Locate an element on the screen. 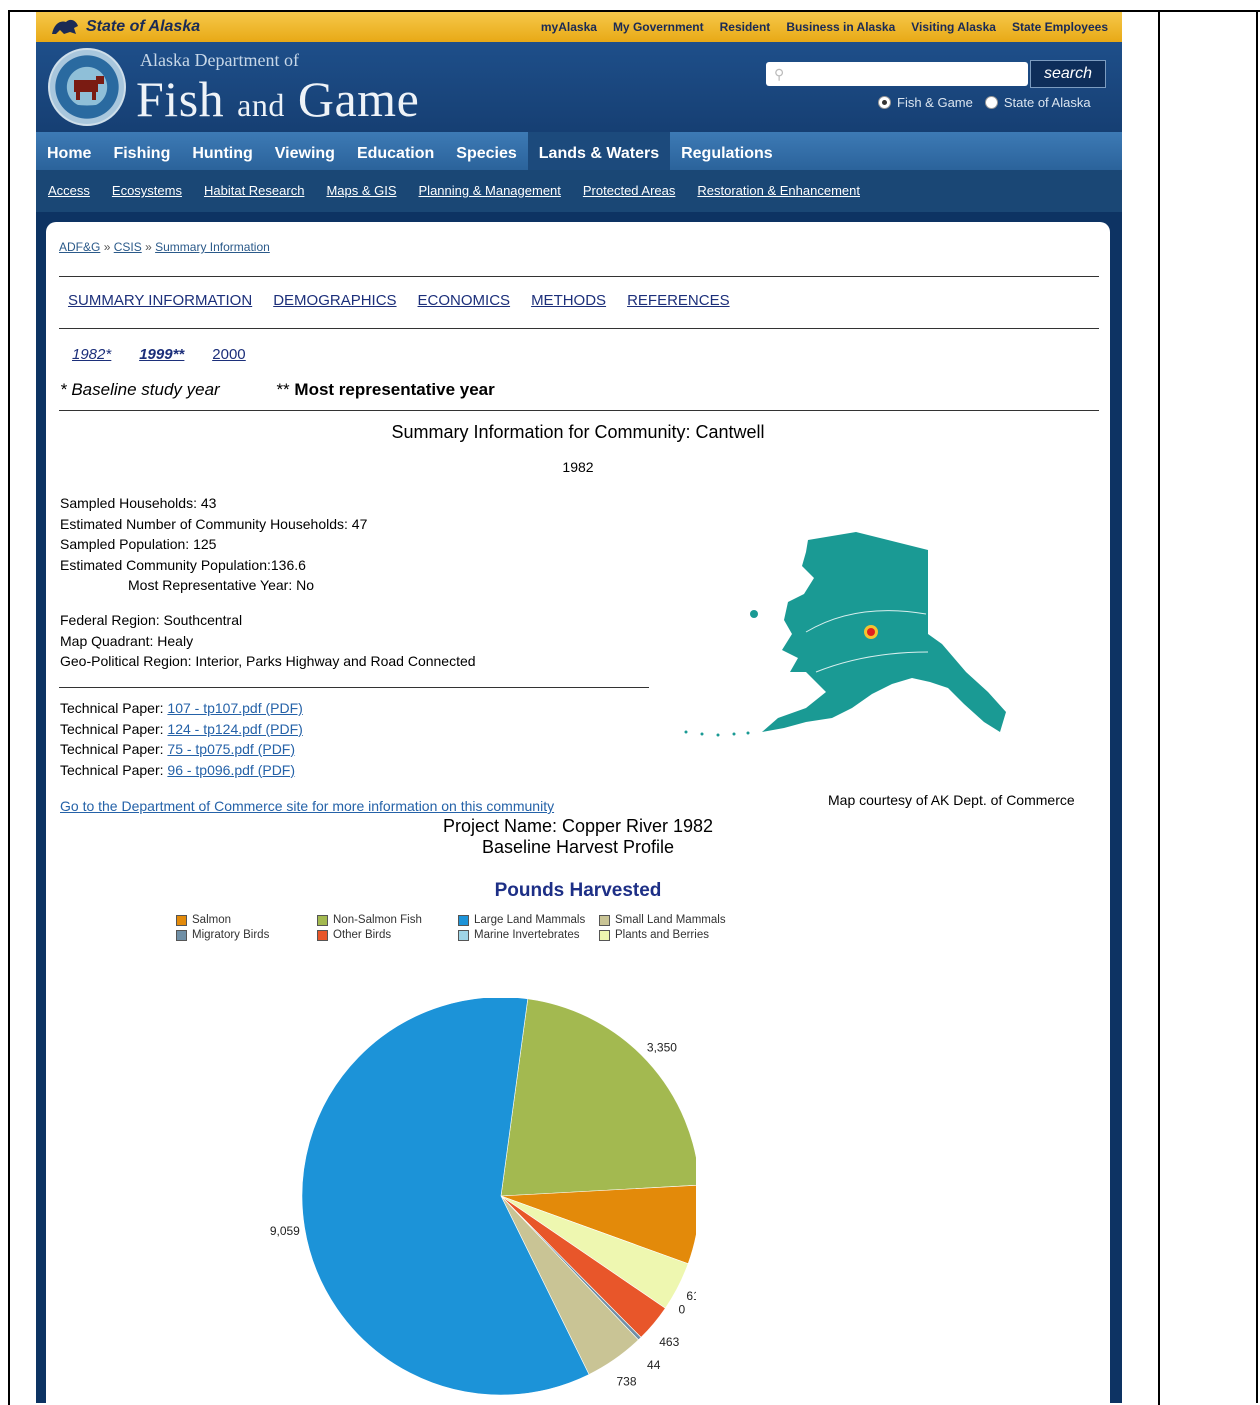 Image resolution: width=1260 pixels, height=1405 pixels. breadcrumb: ADF&G » CSIS » Summary Information is located at coordinates (164, 247).